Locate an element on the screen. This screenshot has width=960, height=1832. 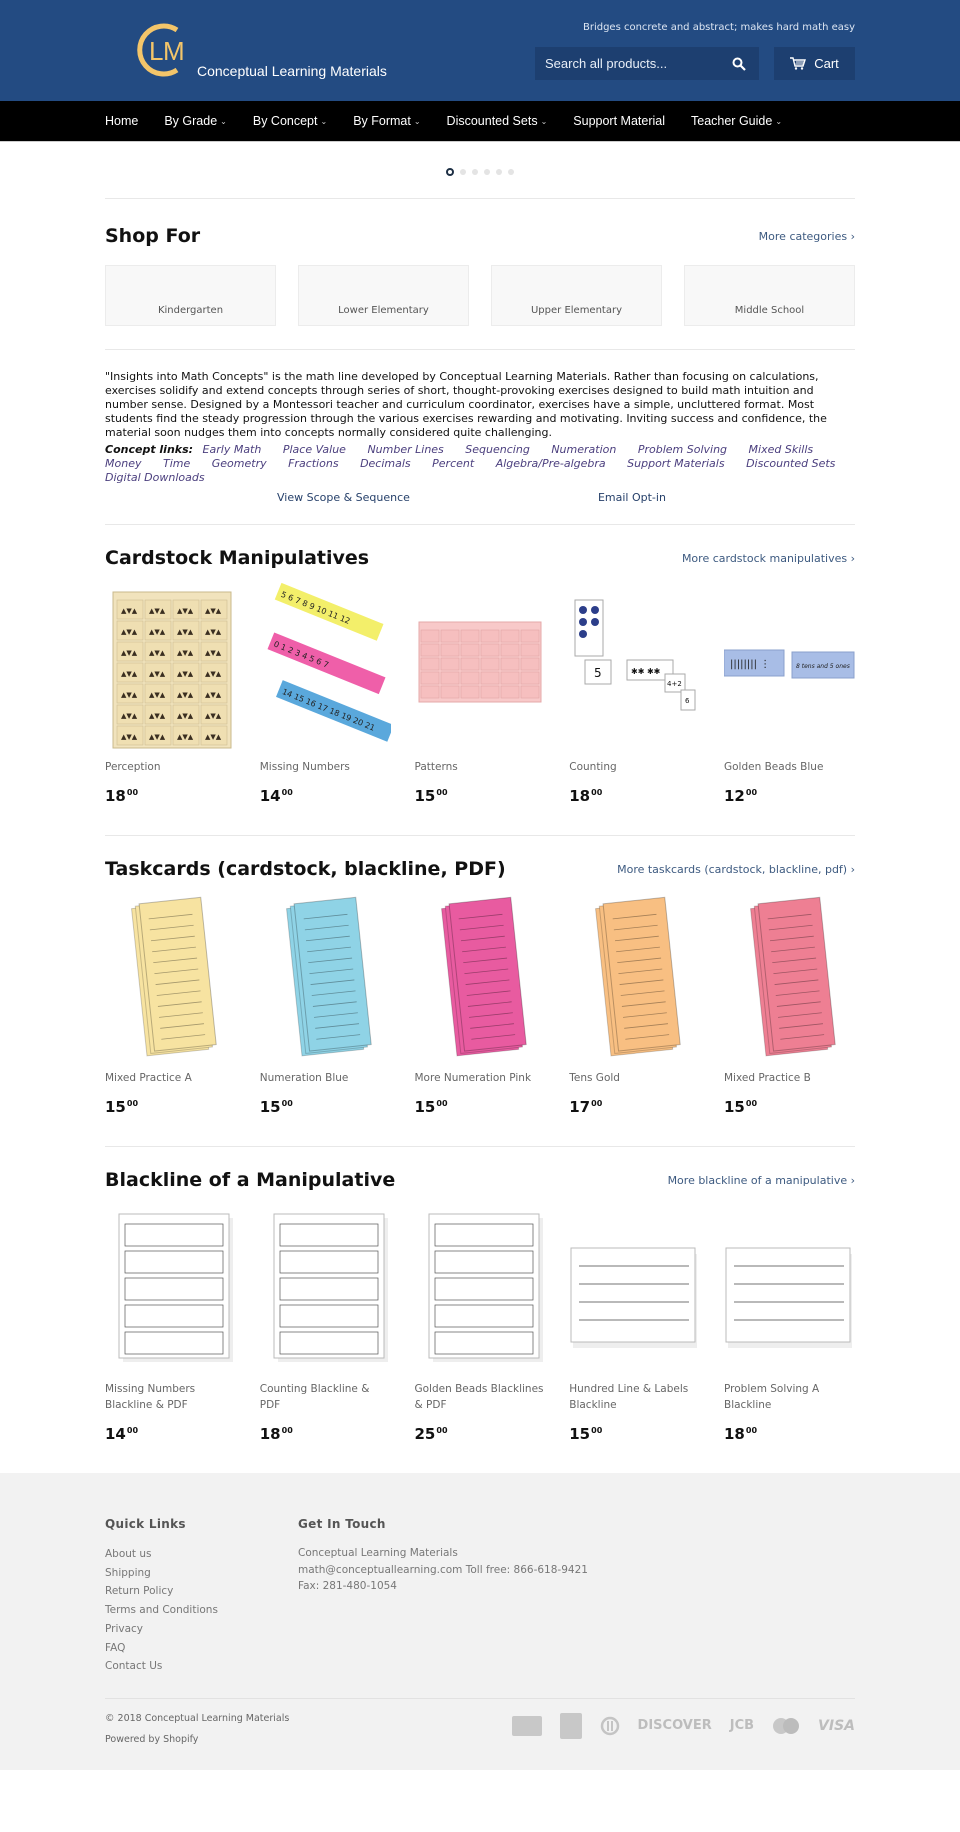
cart-button: Cart is located at coordinates (814, 63).